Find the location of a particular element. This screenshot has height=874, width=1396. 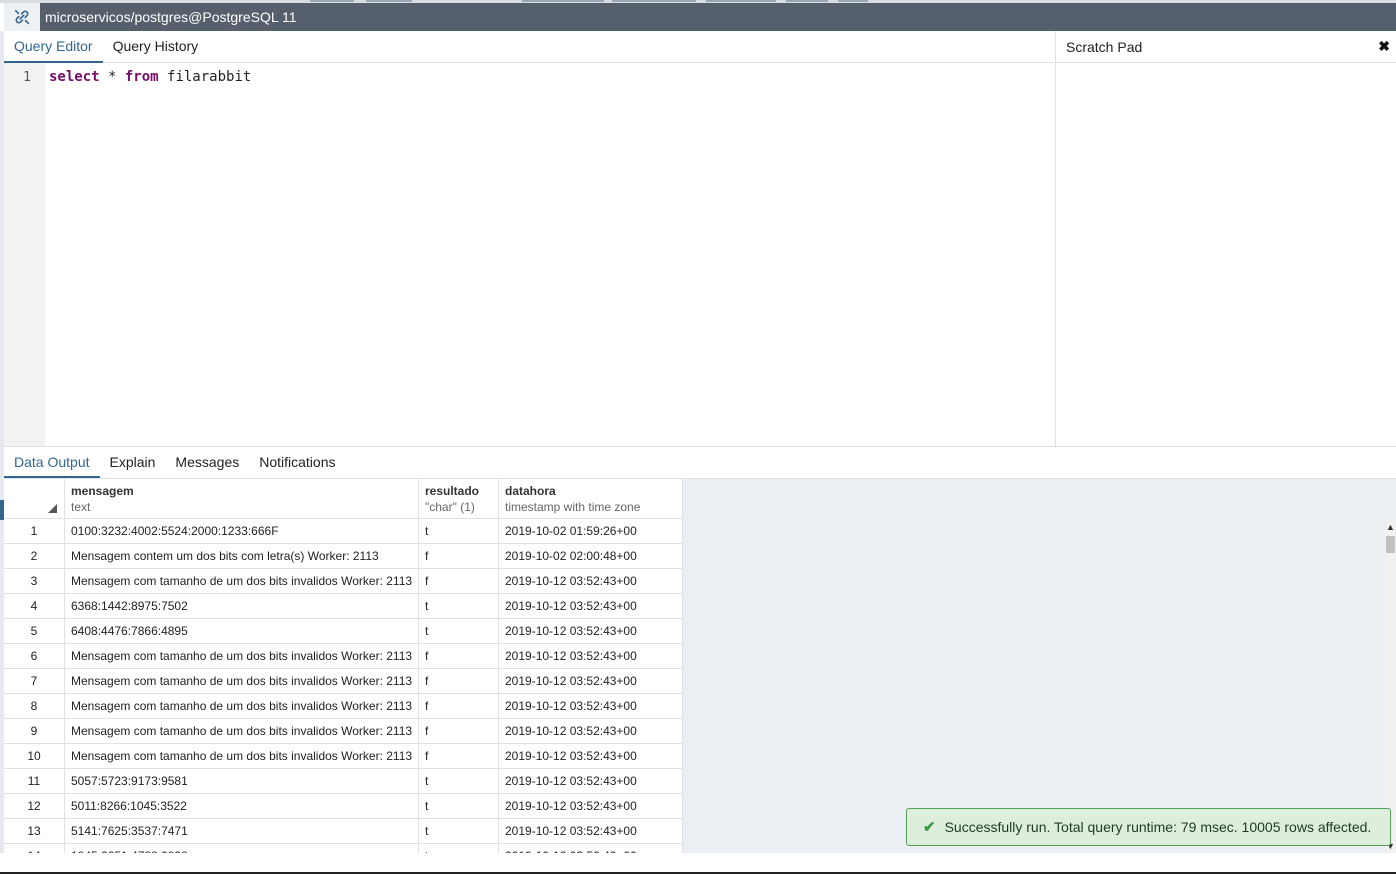

row-number: 11 is located at coordinates (34, 781).